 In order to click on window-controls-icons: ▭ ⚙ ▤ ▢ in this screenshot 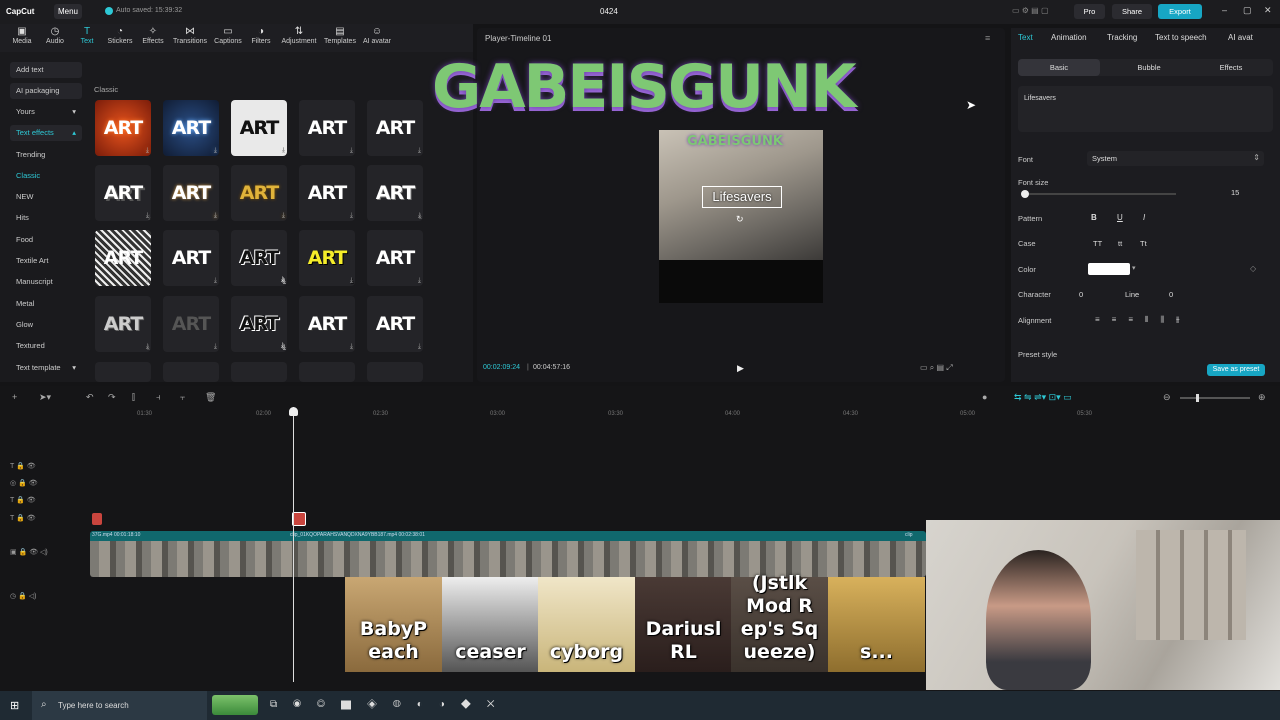, I will do `click(1030, 10)`.